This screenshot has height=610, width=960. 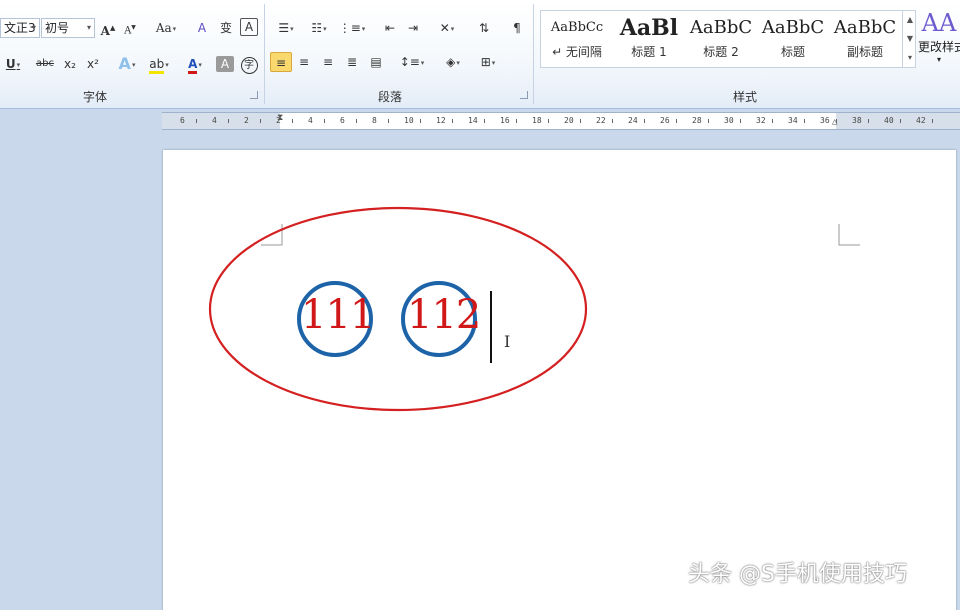 I want to click on style-heading-2: AaBbC 标题 2, so click(x=721, y=39).